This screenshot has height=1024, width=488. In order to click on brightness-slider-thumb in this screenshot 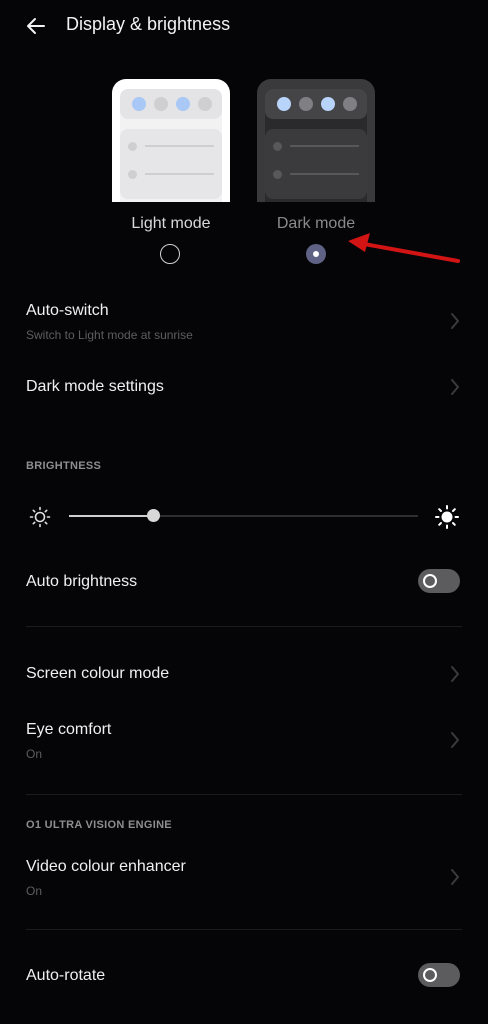, I will do `click(153, 515)`.